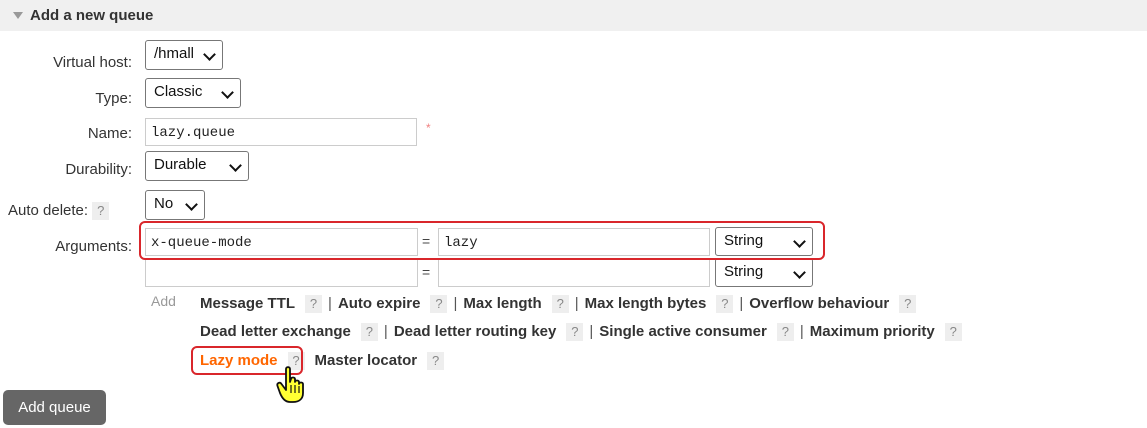 Image resolution: width=1147 pixels, height=428 pixels. Describe the element at coordinates (109, 133) in the screenshot. I see `name-label: Name:` at that location.